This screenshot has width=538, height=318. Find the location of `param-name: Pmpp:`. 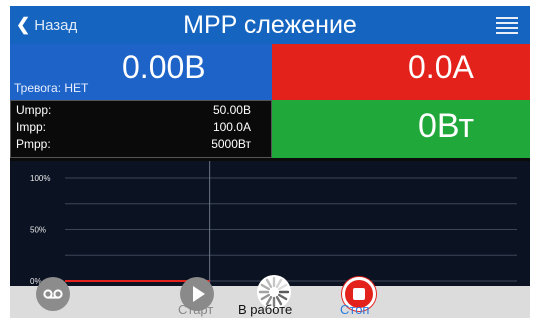

param-name: Pmpp: is located at coordinates (33, 144).